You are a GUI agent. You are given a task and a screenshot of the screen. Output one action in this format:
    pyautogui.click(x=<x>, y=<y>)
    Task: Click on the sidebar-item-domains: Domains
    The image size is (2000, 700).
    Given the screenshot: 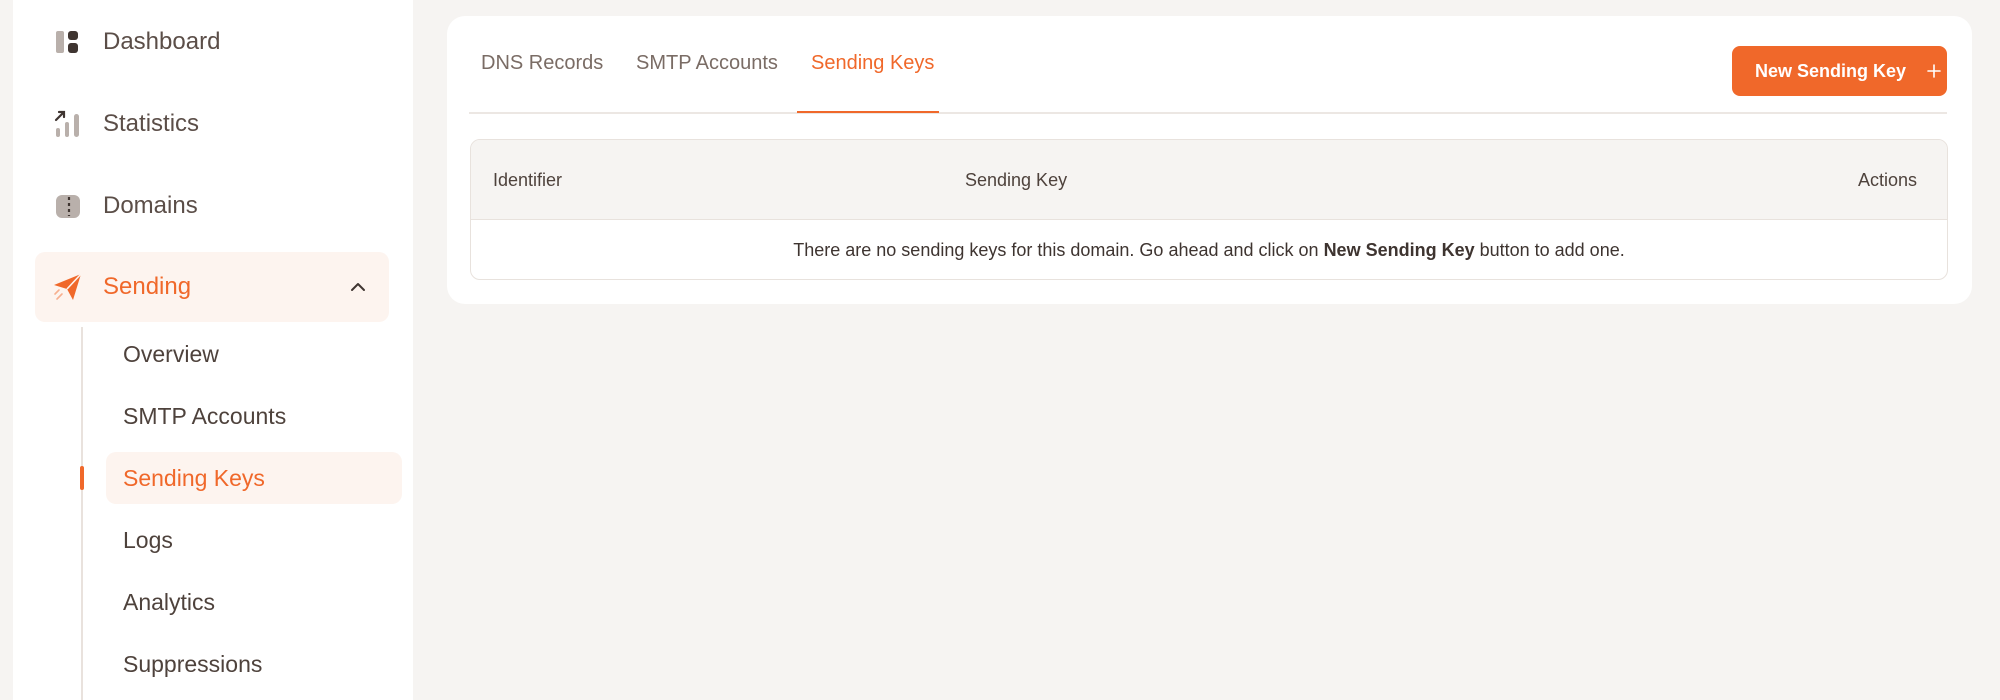 What is the action you would take?
    pyautogui.click(x=212, y=206)
    